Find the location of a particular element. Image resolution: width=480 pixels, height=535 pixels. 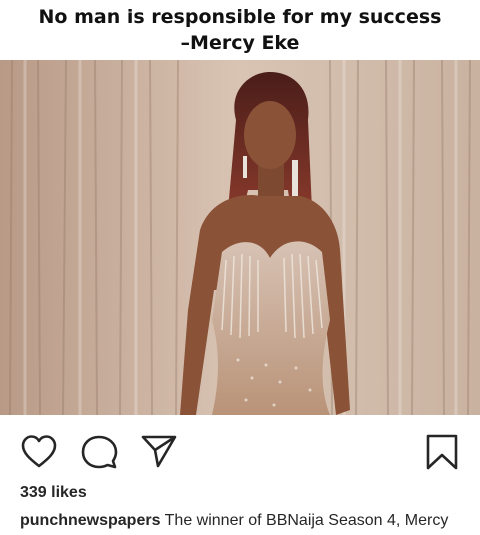

like-heart-icon is located at coordinates (39, 452).